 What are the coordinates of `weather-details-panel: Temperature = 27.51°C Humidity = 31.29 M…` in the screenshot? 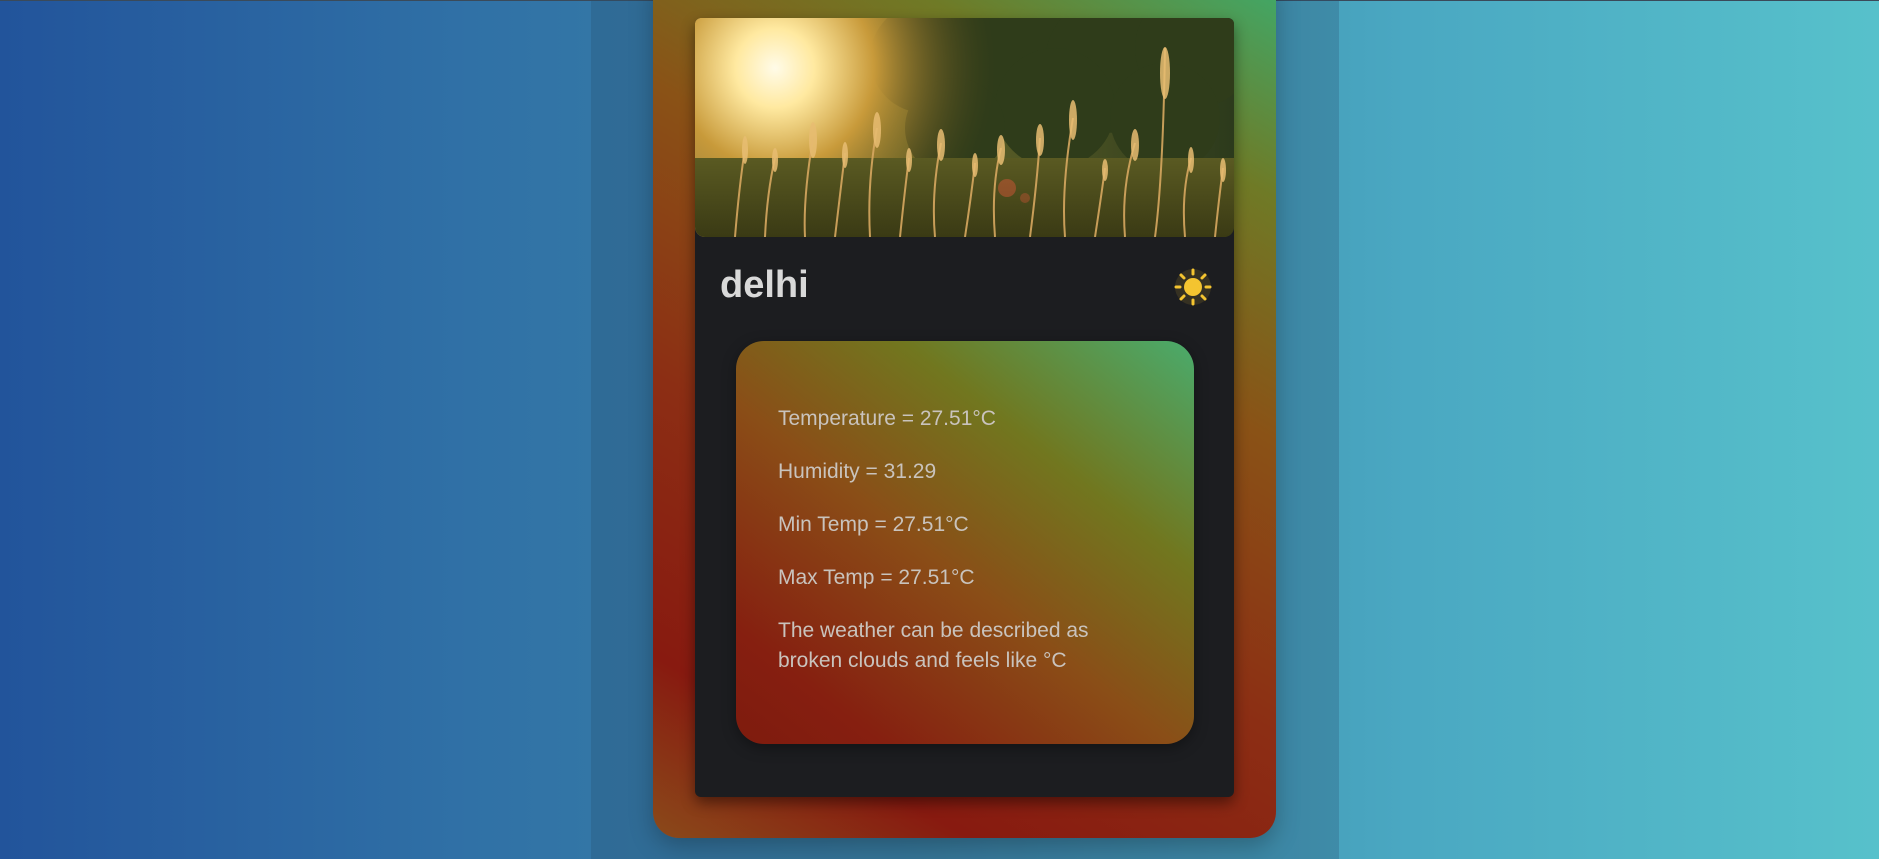 It's located at (965, 542).